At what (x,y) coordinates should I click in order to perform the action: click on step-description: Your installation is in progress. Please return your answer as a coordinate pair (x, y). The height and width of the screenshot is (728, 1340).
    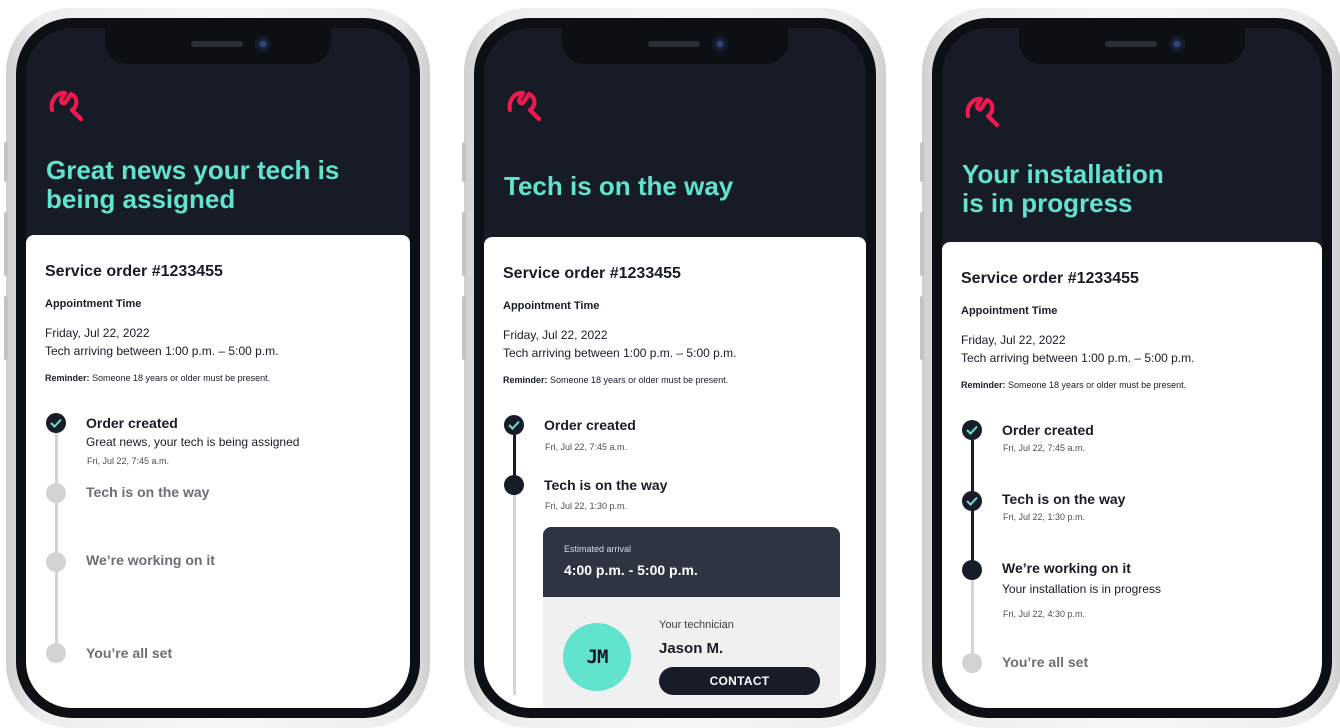
    Looking at the image, I should click on (1081, 589).